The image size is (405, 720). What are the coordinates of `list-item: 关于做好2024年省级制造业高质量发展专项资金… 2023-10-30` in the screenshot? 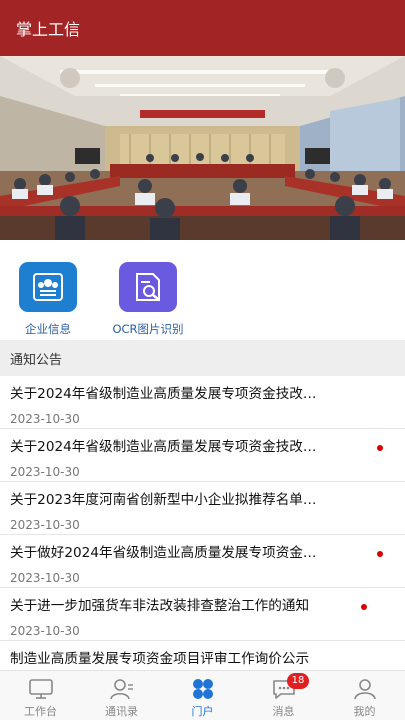 It's located at (202, 561).